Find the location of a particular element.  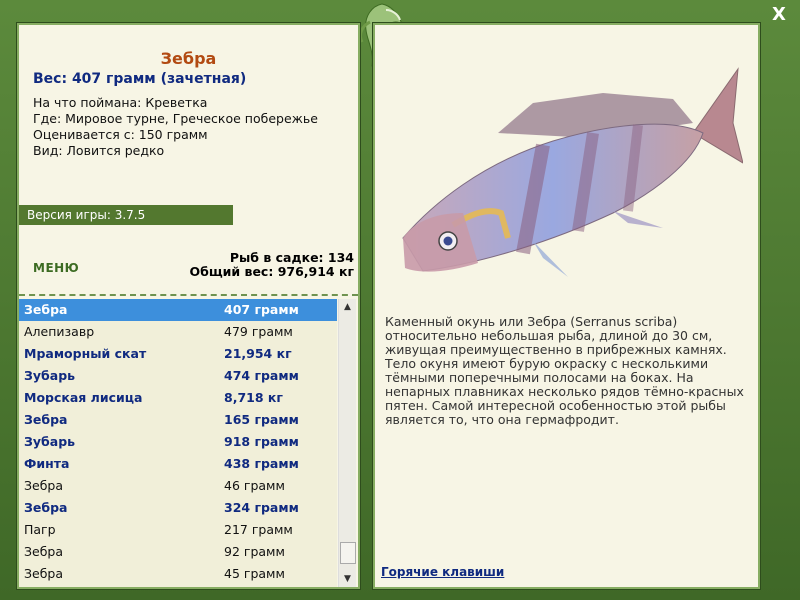

list-item: Зебра 324 грамм is located at coordinates (178, 508).